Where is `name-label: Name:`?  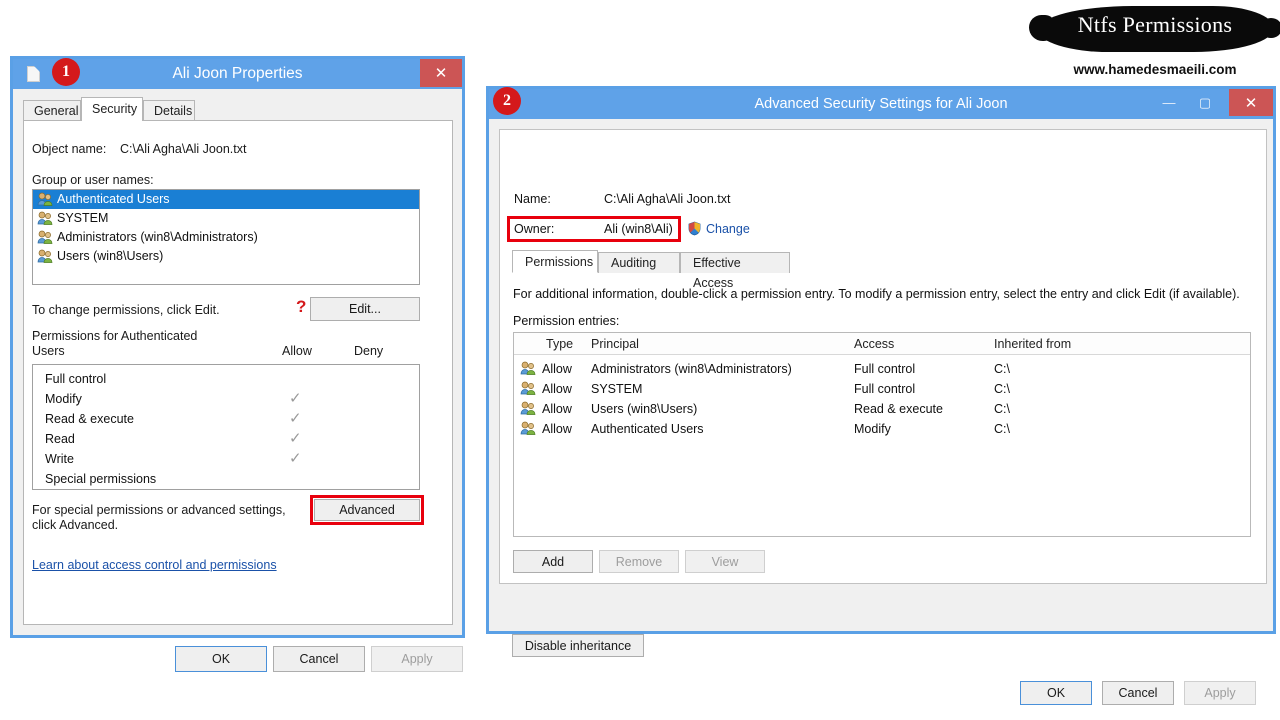
name-label: Name: is located at coordinates (532, 199).